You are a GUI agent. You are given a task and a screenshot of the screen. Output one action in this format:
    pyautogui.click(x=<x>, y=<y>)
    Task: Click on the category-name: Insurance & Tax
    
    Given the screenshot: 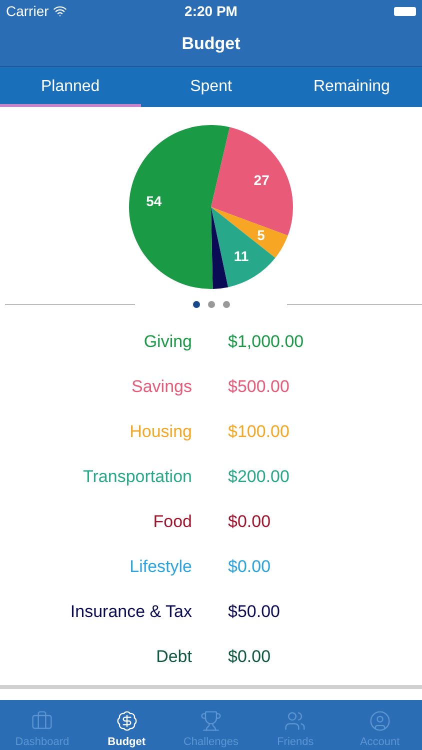 What is the action you would take?
    pyautogui.click(x=130, y=612)
    